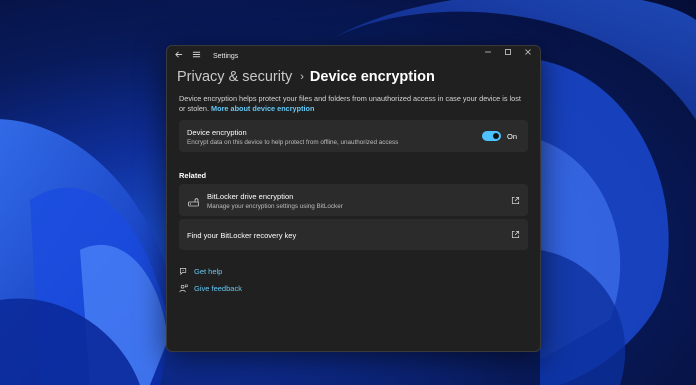  Describe the element at coordinates (496, 136) in the screenshot. I see `toggle-knob` at that location.